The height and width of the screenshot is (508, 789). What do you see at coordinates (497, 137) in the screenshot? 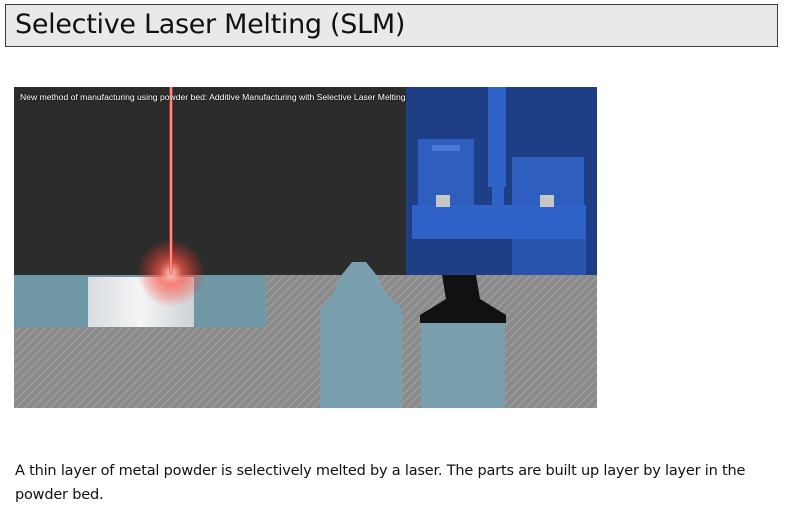
I see `machine-arm` at bounding box center [497, 137].